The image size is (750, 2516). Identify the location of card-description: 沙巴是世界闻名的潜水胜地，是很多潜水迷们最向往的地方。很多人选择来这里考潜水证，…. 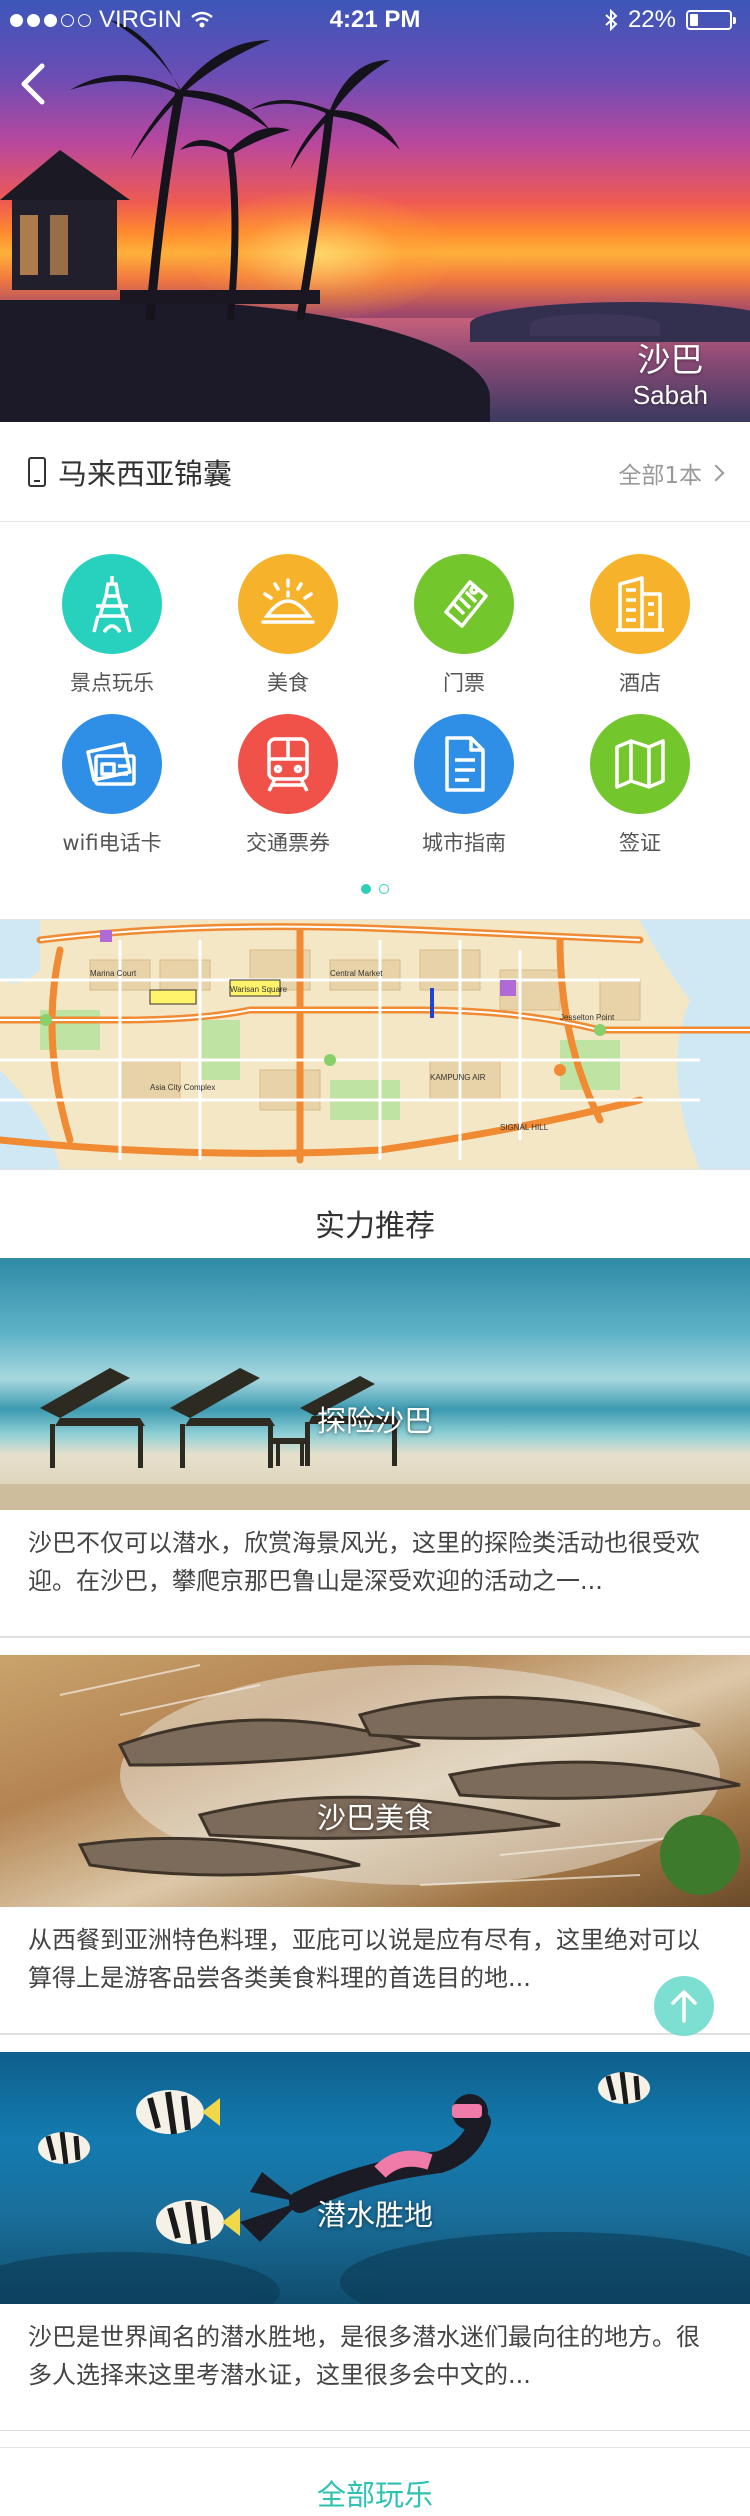
(364, 2356).